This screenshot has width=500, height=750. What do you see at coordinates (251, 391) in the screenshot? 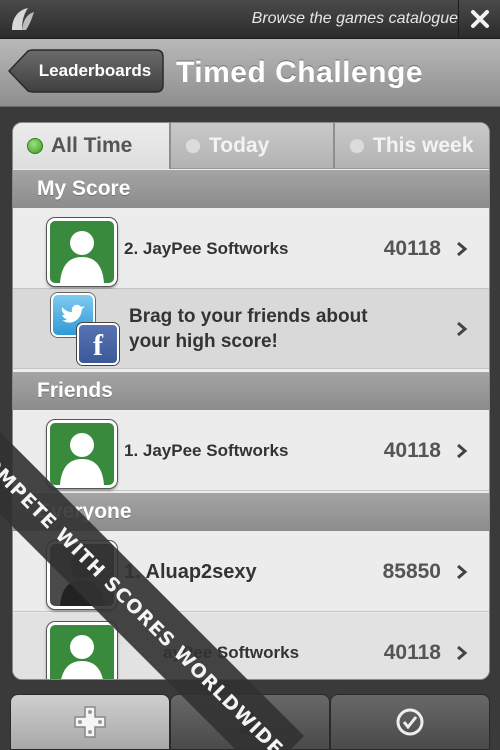
I see `section-header-friends: Friends` at bounding box center [251, 391].